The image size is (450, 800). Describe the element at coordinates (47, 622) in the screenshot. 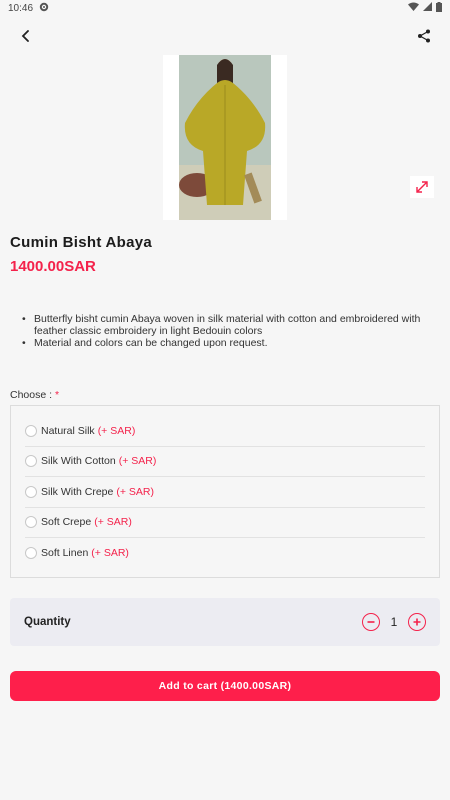

I see `quantity-label: Quantity` at that location.